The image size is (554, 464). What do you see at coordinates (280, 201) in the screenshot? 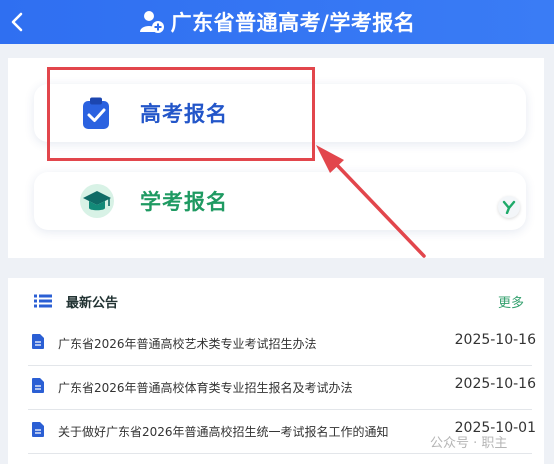
I see `xuekao-registration-card: 学考报名` at bounding box center [280, 201].